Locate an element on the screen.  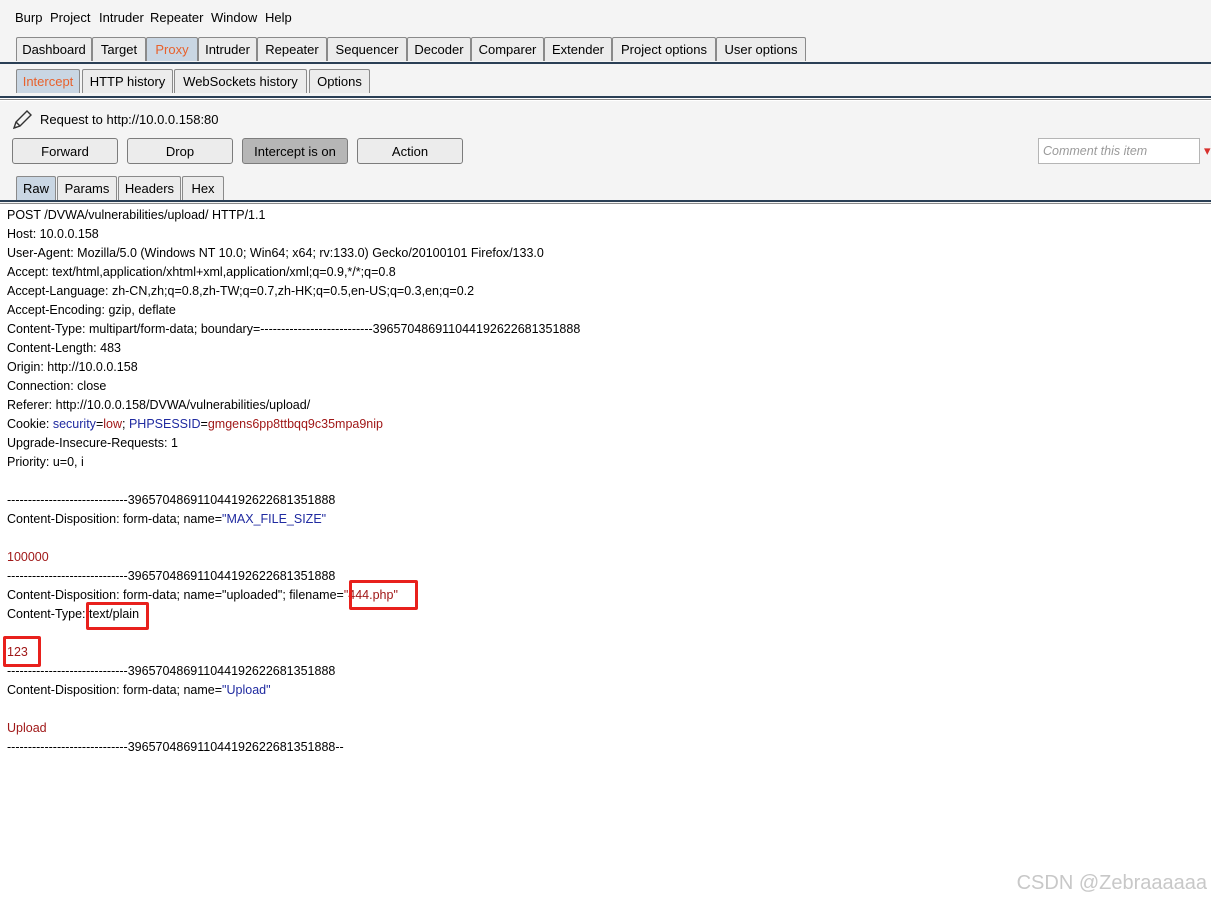
drop-button: Drop is located at coordinates (180, 151).